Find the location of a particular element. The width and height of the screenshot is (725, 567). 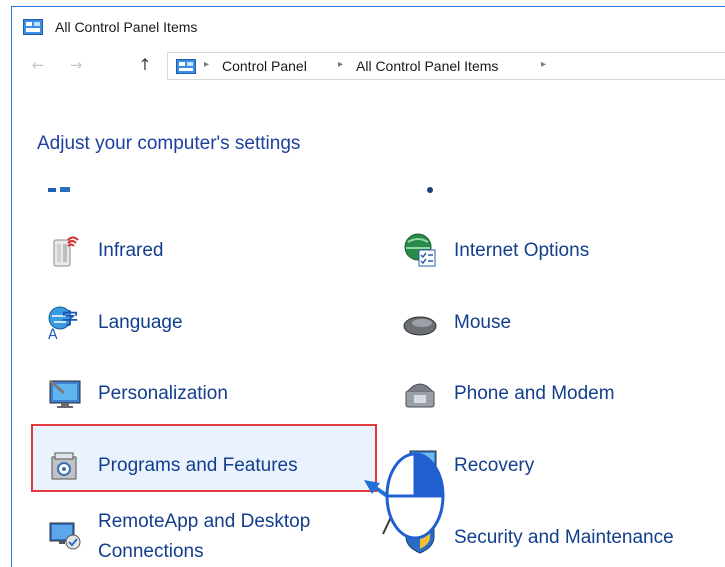

page-heading: Adjust your computer's settings is located at coordinates (169, 143).